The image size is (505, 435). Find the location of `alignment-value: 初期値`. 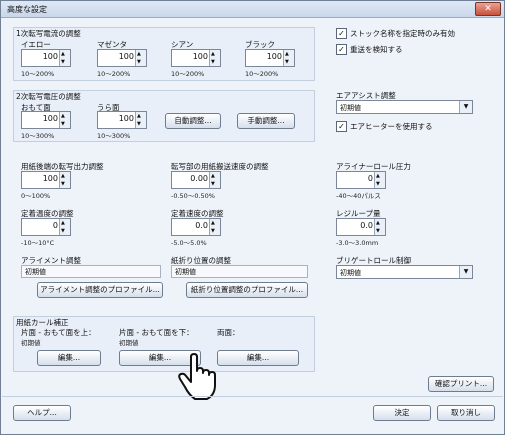

alignment-value: 初期値 is located at coordinates (91, 271).